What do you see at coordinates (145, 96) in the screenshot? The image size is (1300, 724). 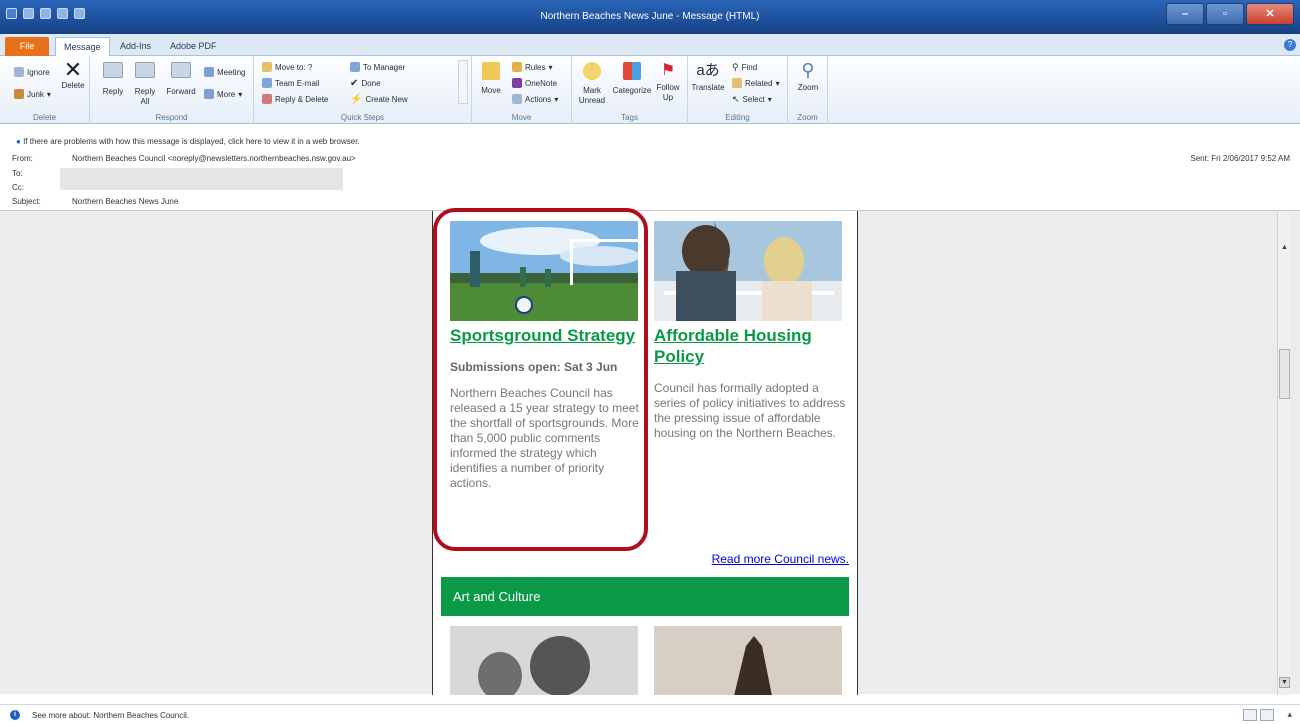 I see `reply-all-label: Reply All` at bounding box center [145, 96].